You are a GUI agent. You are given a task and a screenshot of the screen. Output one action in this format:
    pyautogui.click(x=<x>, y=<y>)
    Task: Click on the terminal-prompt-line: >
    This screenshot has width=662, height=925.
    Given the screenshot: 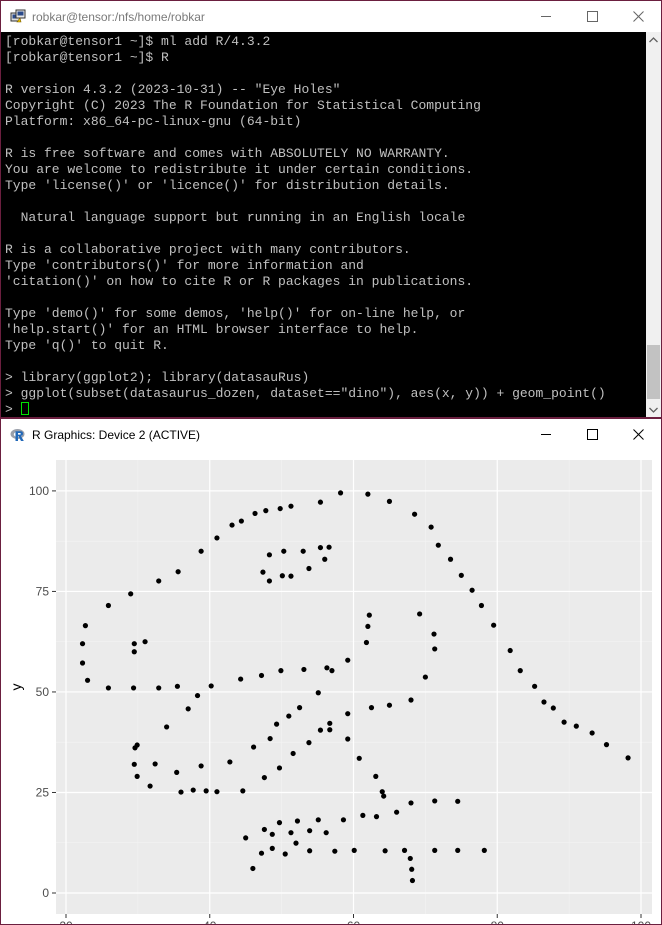 What is the action you would take?
    pyautogui.click(x=325, y=409)
    